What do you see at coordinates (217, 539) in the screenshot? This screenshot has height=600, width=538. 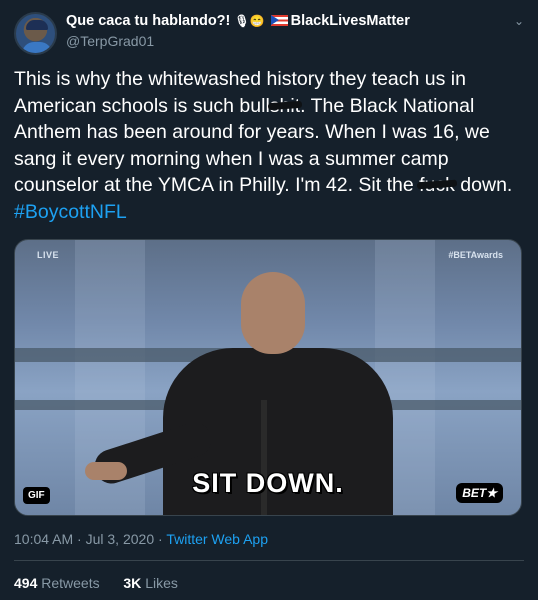 I see `source-app-link: Twitter Web App` at bounding box center [217, 539].